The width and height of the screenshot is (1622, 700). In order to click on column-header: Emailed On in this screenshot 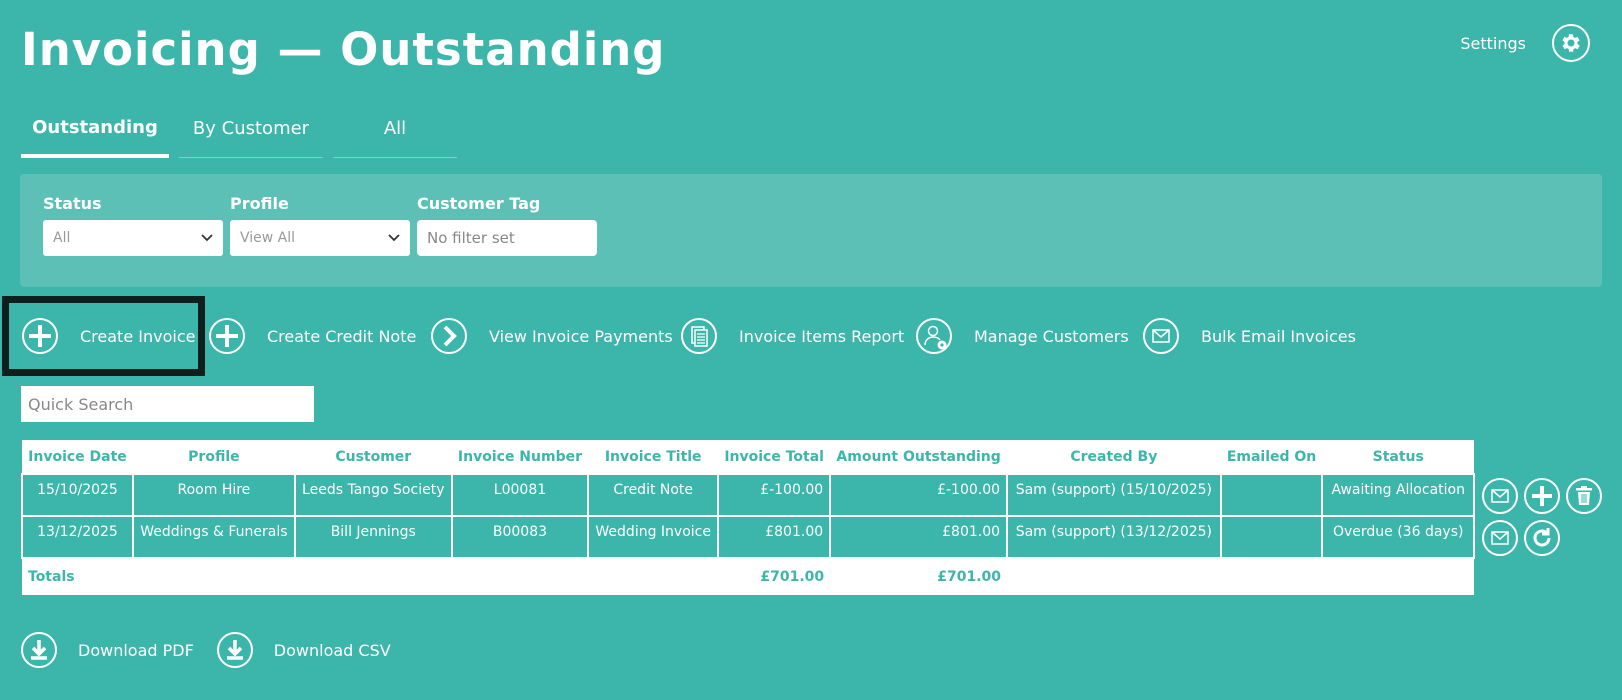, I will do `click(1271, 457)`.